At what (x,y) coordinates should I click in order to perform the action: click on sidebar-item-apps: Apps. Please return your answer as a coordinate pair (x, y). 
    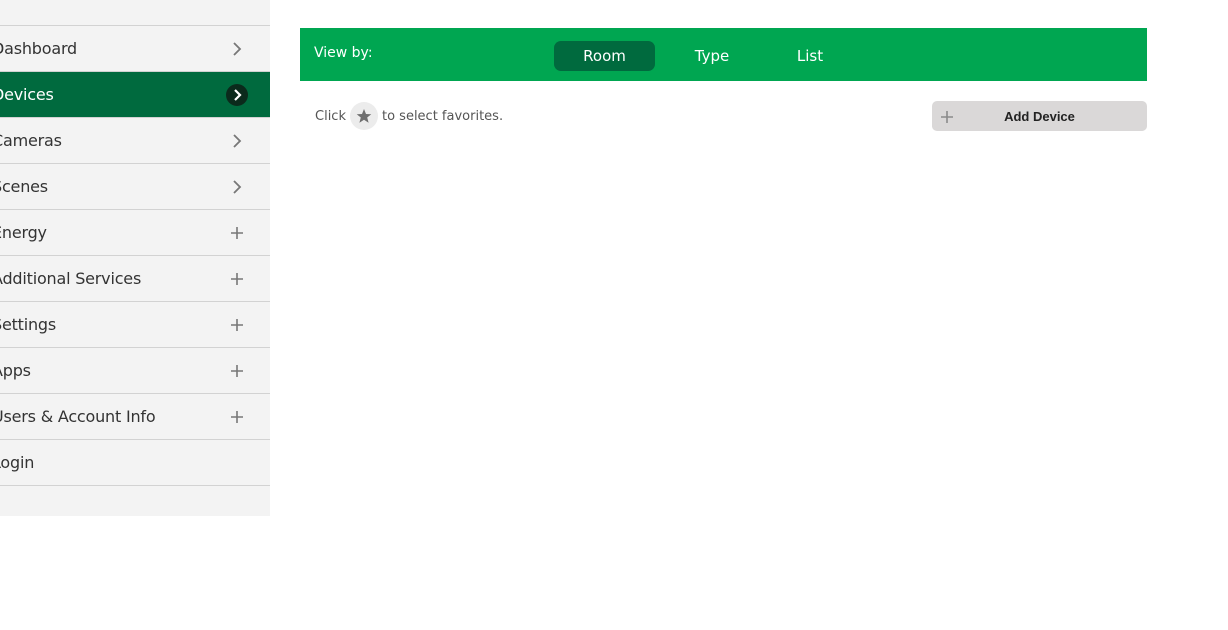
    Looking at the image, I should click on (135, 371).